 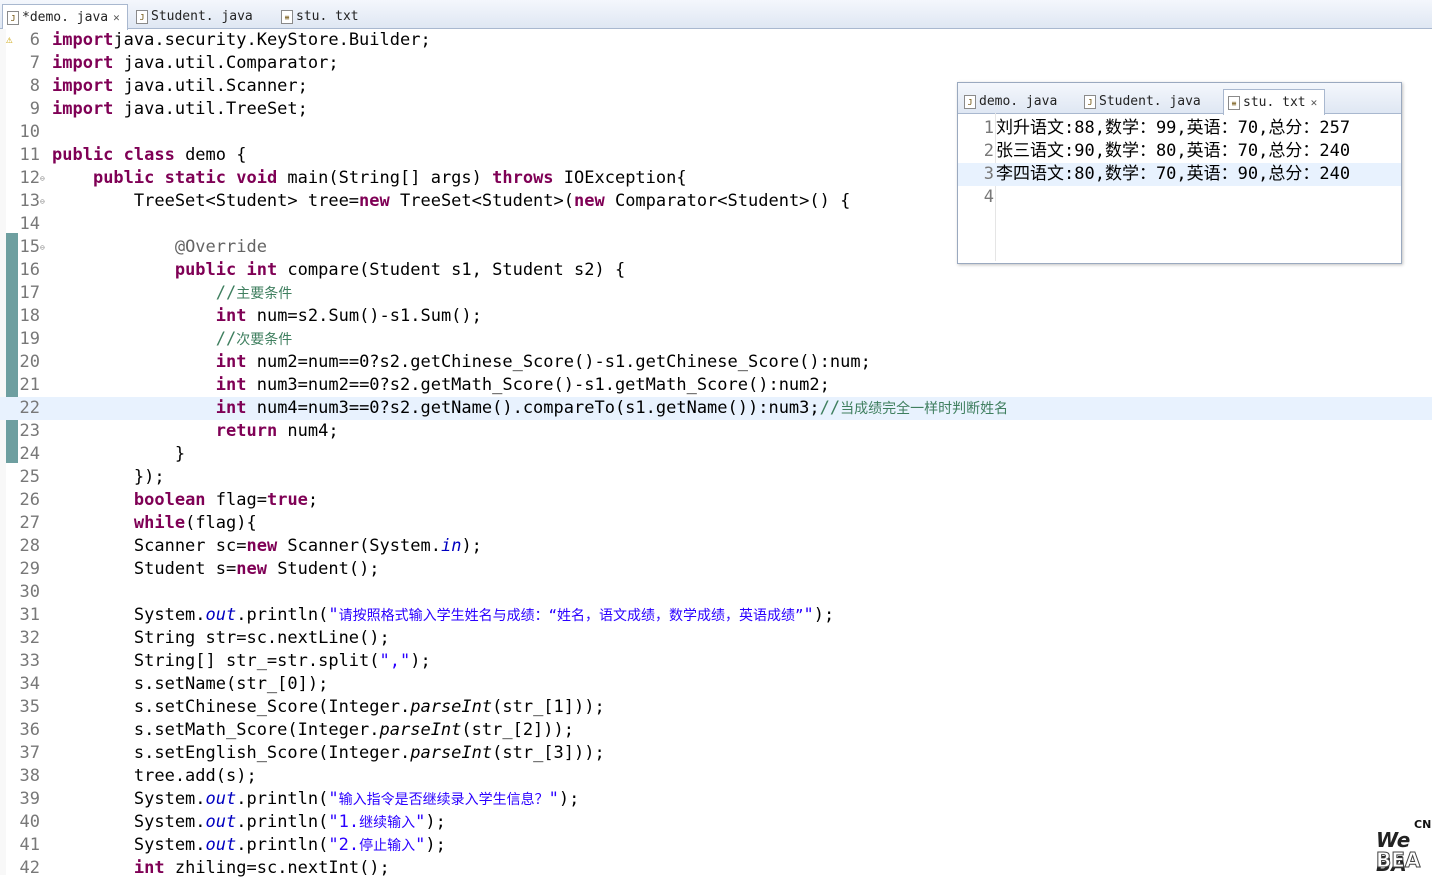 I want to click on tab-demo-java: J demo. java, so click(x=1015, y=101).